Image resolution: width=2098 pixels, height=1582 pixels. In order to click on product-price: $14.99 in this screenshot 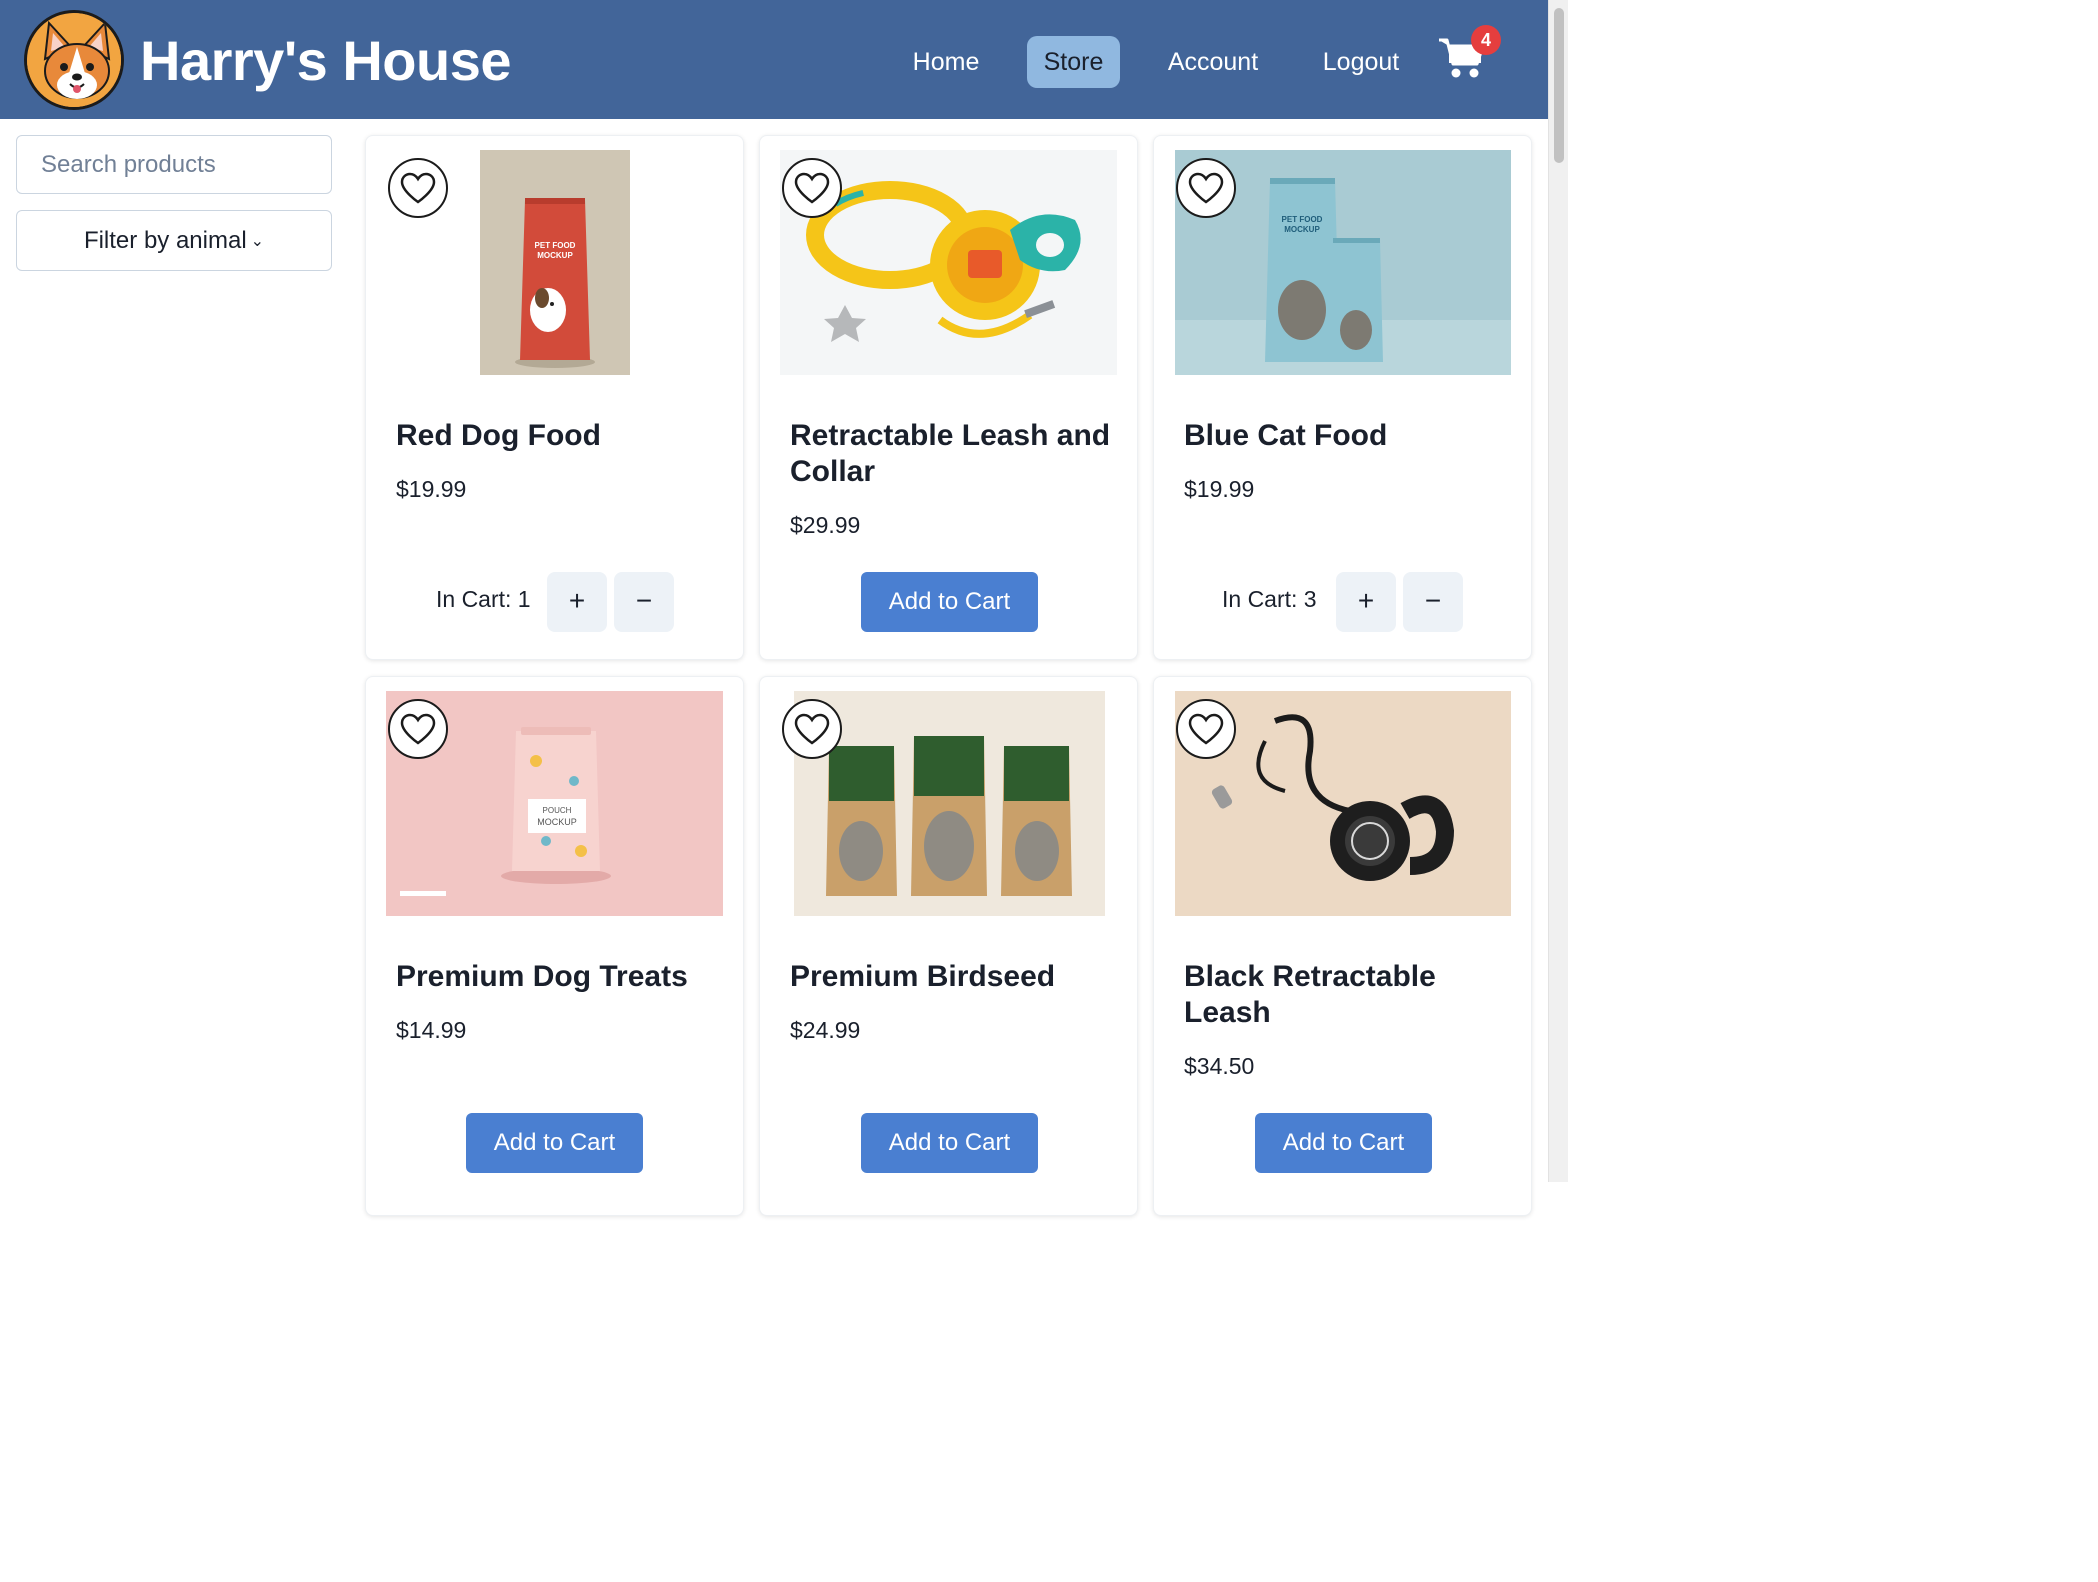, I will do `click(431, 1030)`.